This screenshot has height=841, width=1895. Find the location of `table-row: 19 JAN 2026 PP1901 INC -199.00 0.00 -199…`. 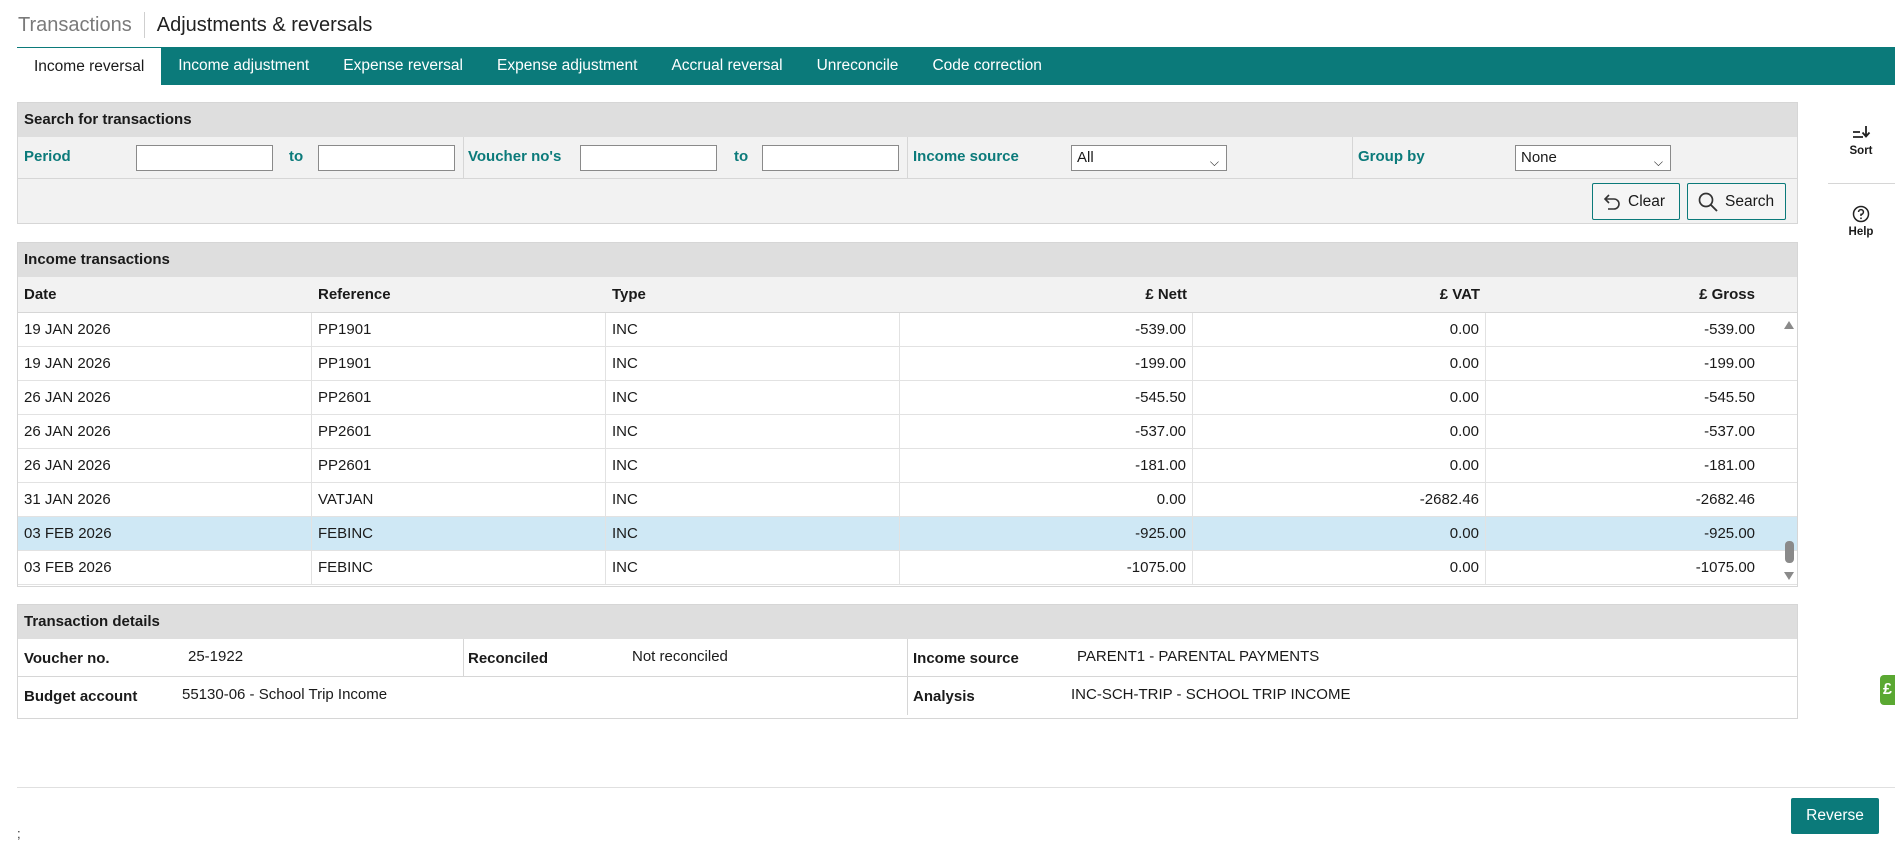

table-row: 19 JAN 2026 PP1901 INC -199.00 0.00 -199… is located at coordinates (907, 364).